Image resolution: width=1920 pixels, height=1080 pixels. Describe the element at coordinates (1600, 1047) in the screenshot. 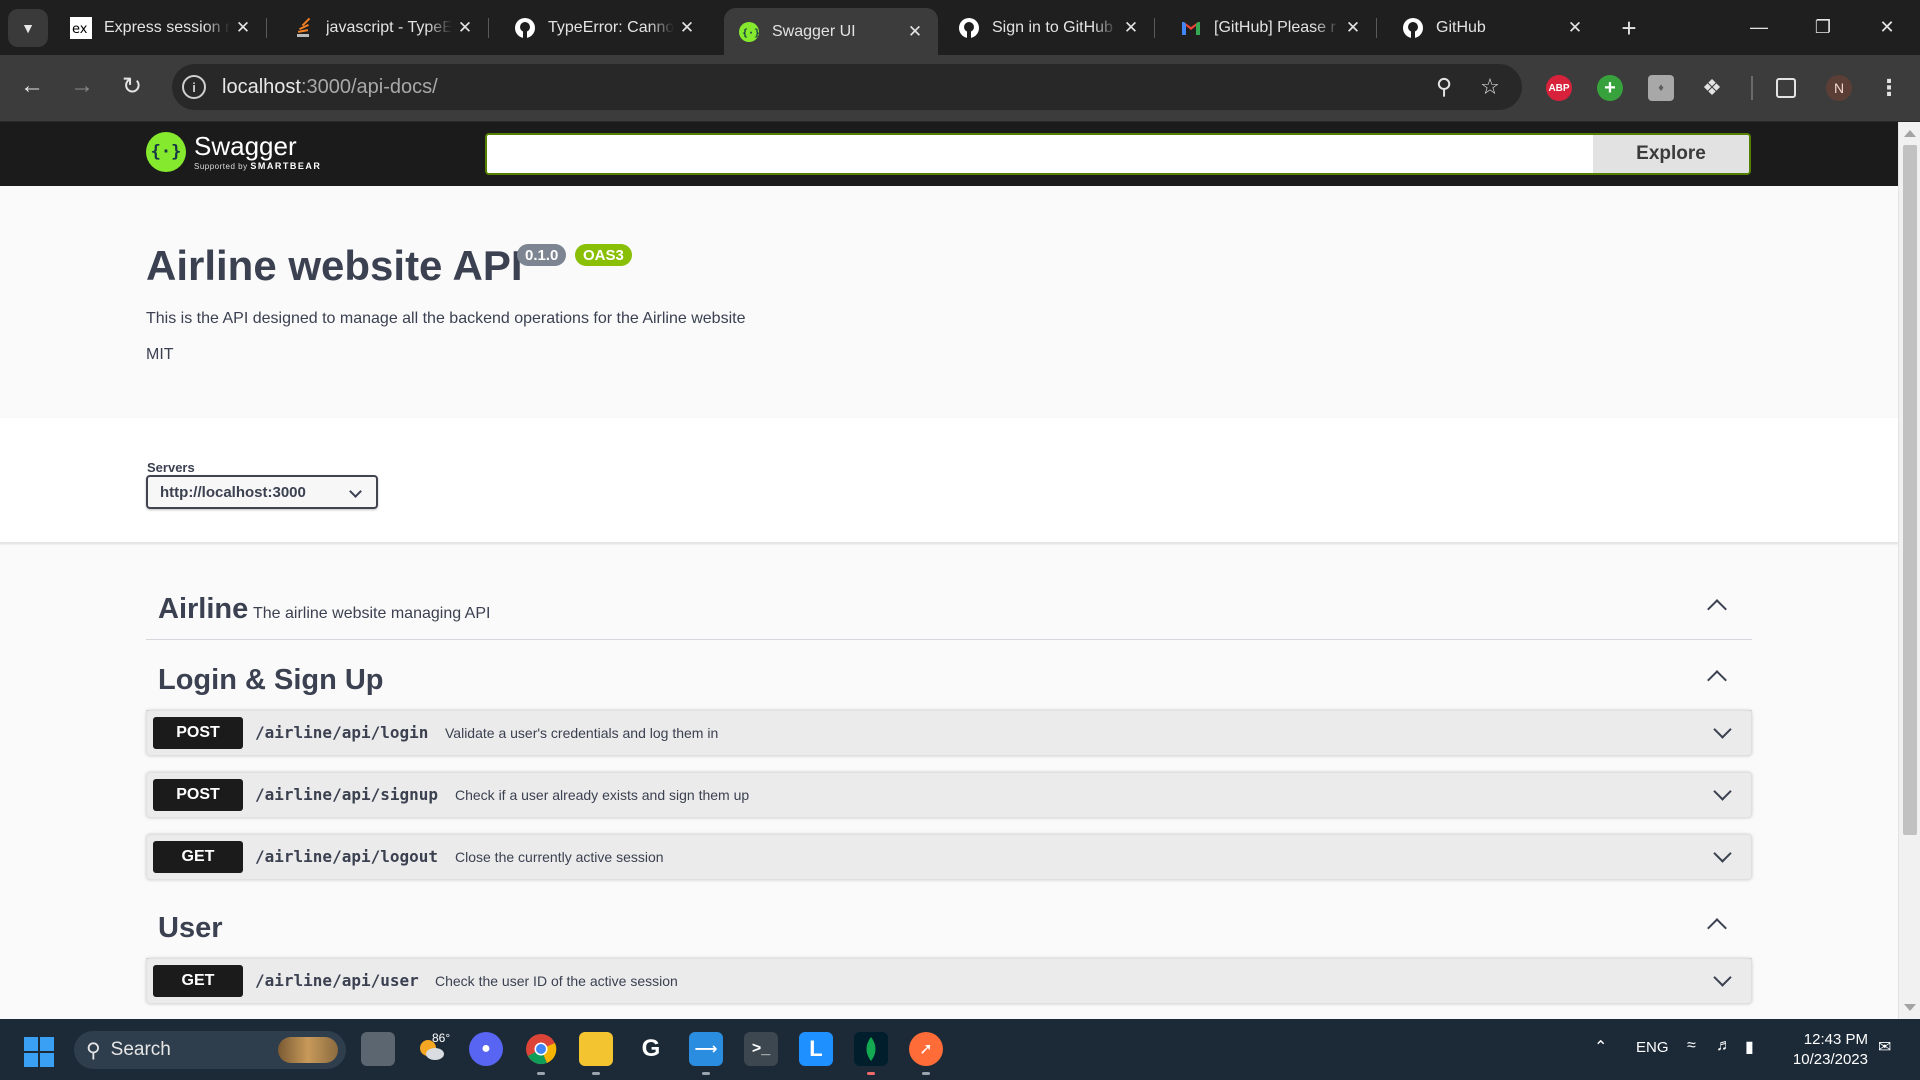

I see `chevron-up-icon: ⌃` at that location.